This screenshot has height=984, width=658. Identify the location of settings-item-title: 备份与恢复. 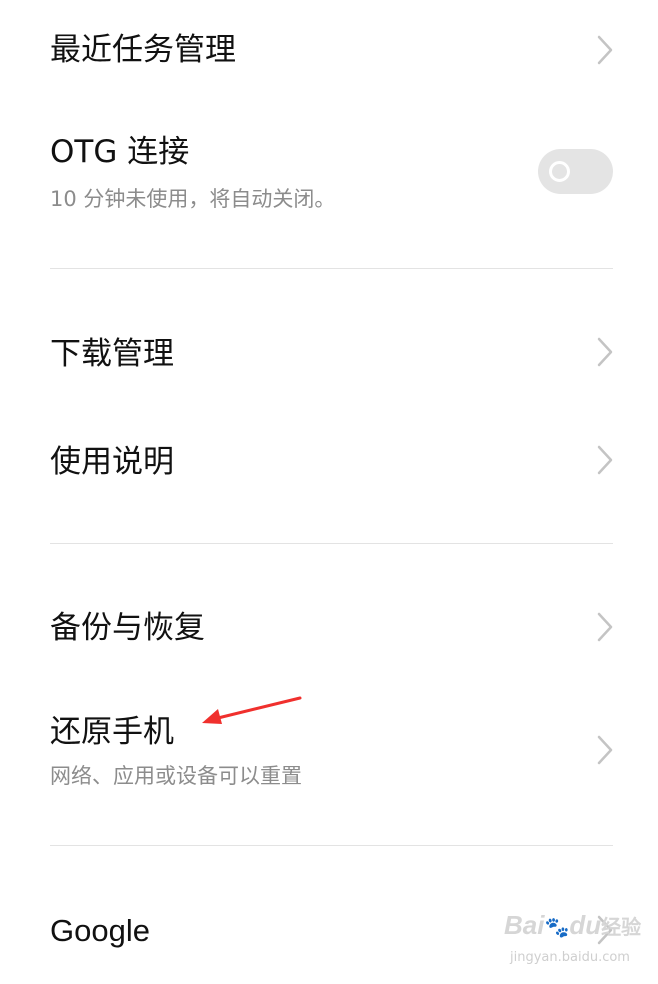
(127, 628).